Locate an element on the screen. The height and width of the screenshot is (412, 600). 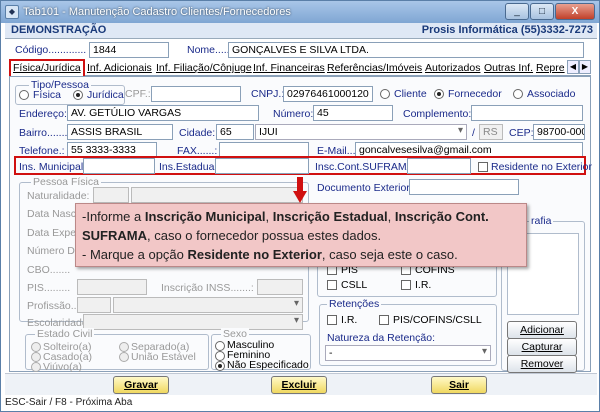
natureza-retencao-select: - is located at coordinates (408, 353).